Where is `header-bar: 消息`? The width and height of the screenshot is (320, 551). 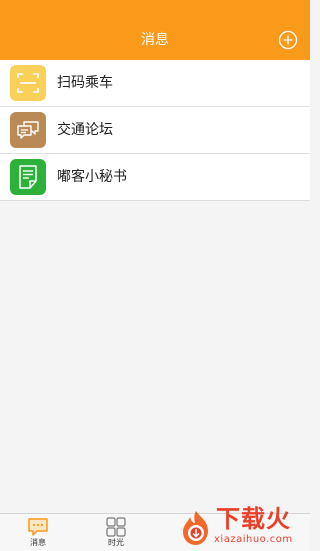 header-bar: 消息 is located at coordinates (155, 30).